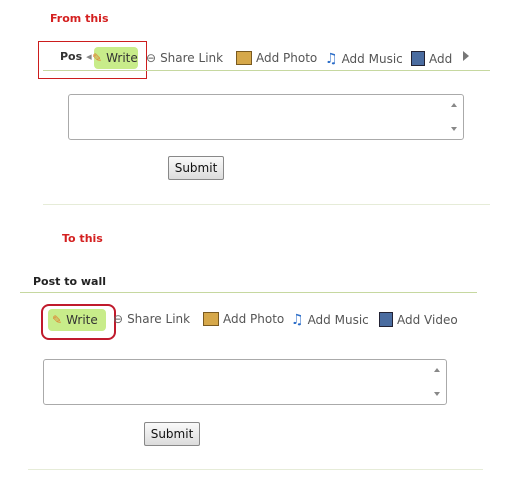 Image resolution: width=532 pixels, height=499 pixels. I want to click on add-video-label: Add Video, so click(427, 319).